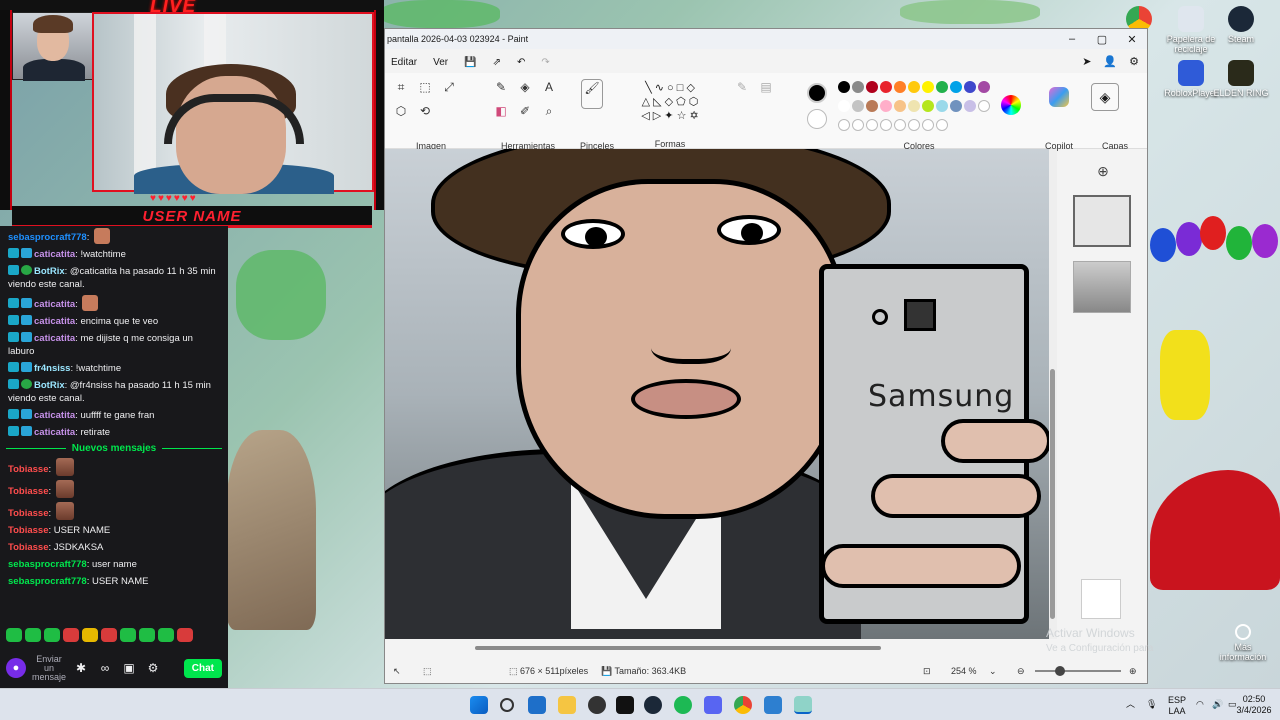 This screenshot has height=720, width=1280. What do you see at coordinates (549, 87) in the screenshot?
I see `text-icon: A` at bounding box center [549, 87].